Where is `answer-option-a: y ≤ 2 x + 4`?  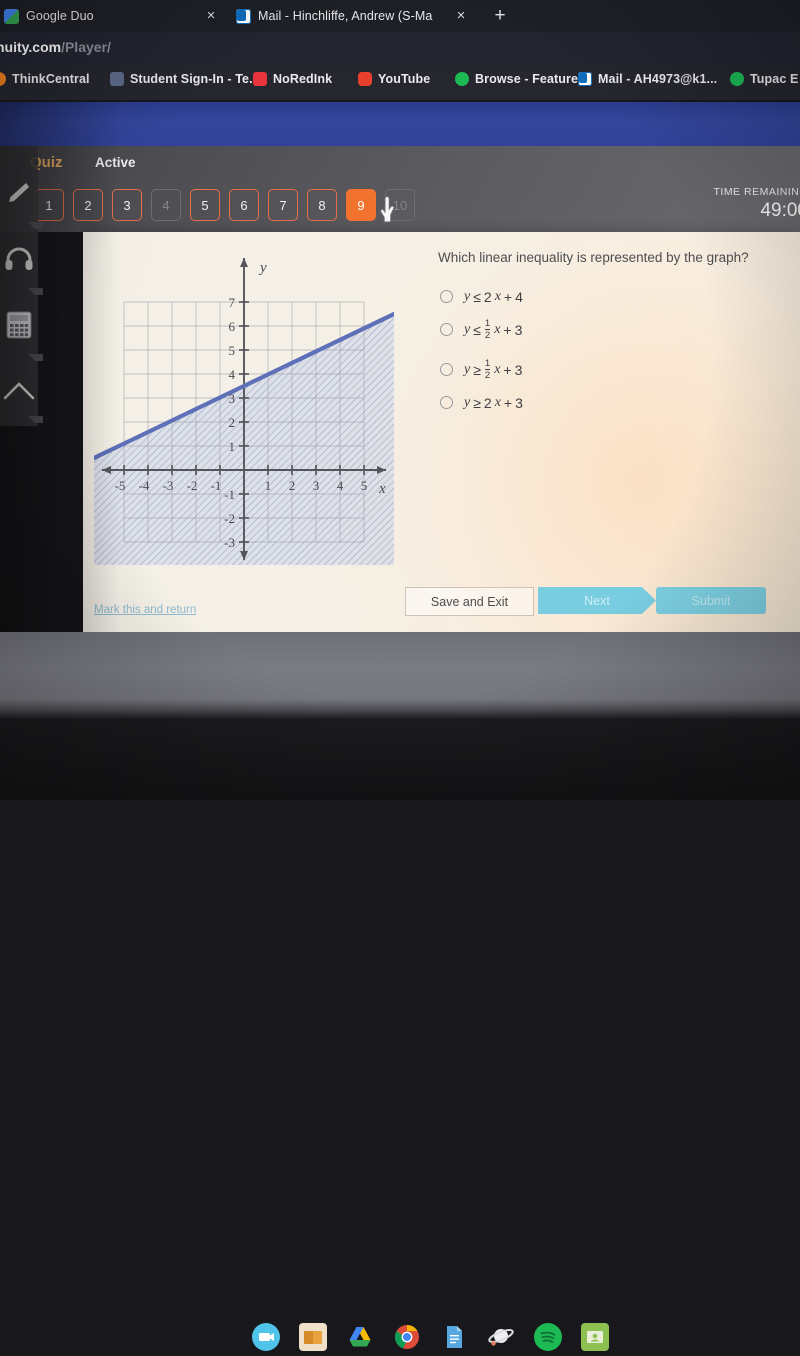 answer-option-a: y ≤ 2 x + 4 is located at coordinates (605, 296).